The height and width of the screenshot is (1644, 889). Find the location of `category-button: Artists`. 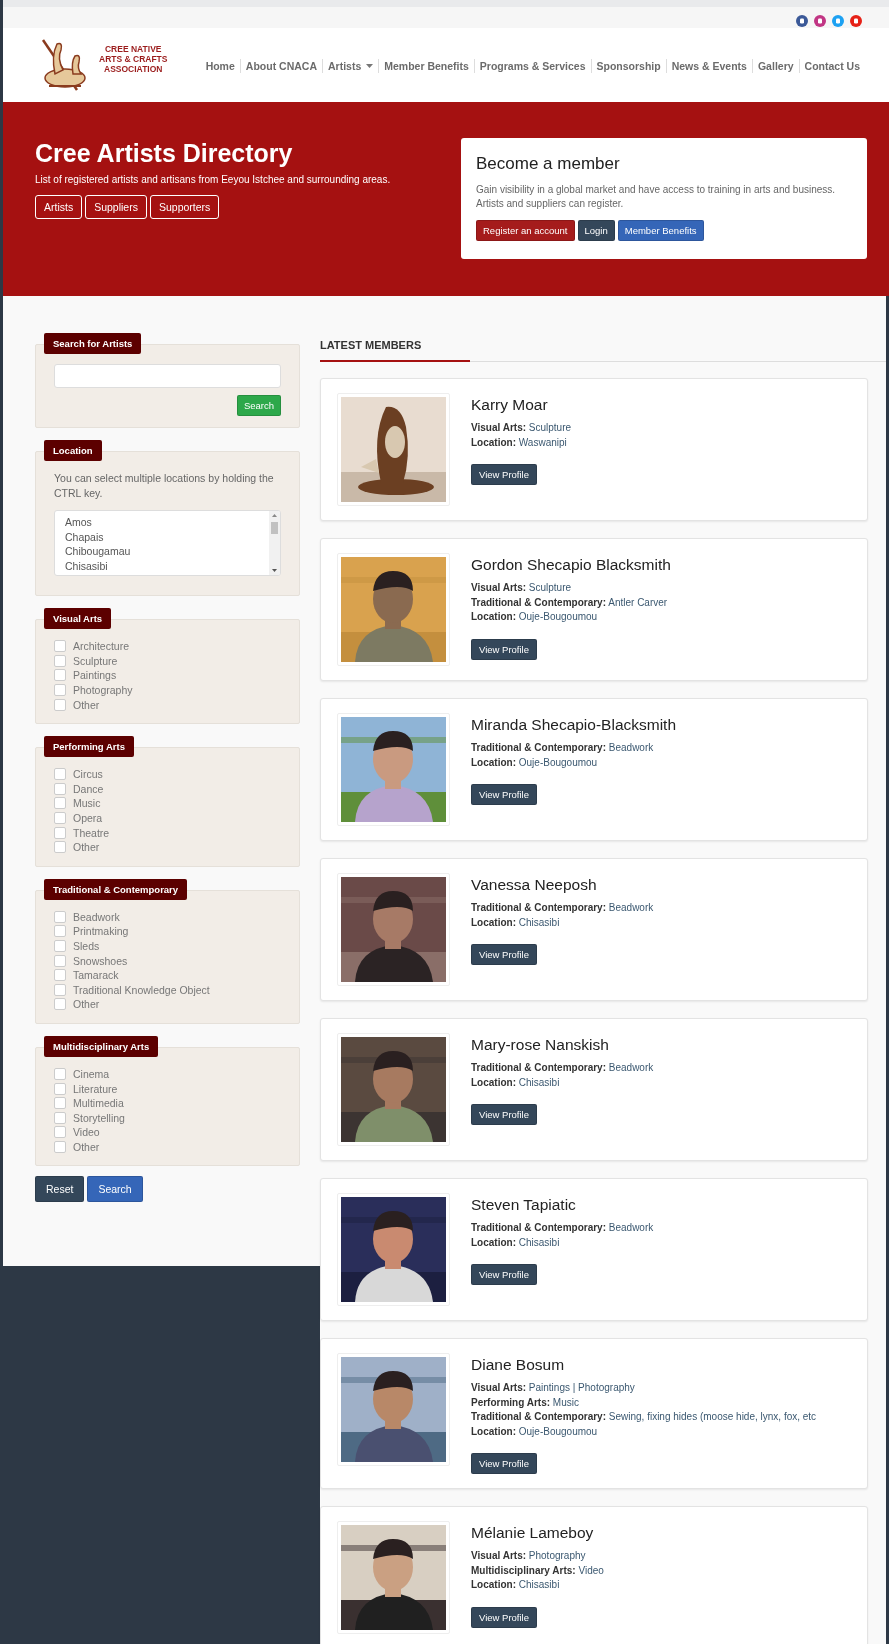

category-button: Artists is located at coordinates (59, 207).